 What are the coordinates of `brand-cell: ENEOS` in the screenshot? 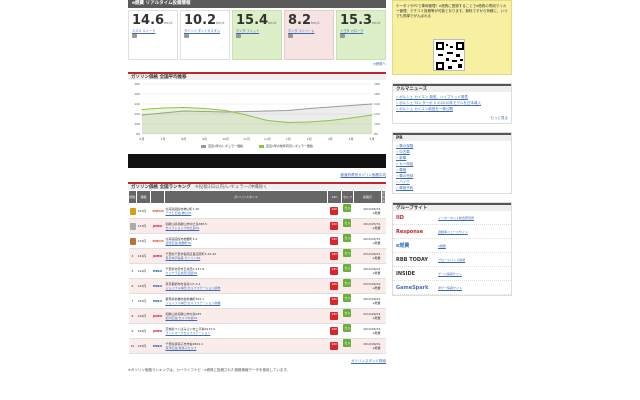 It's located at (157, 211).